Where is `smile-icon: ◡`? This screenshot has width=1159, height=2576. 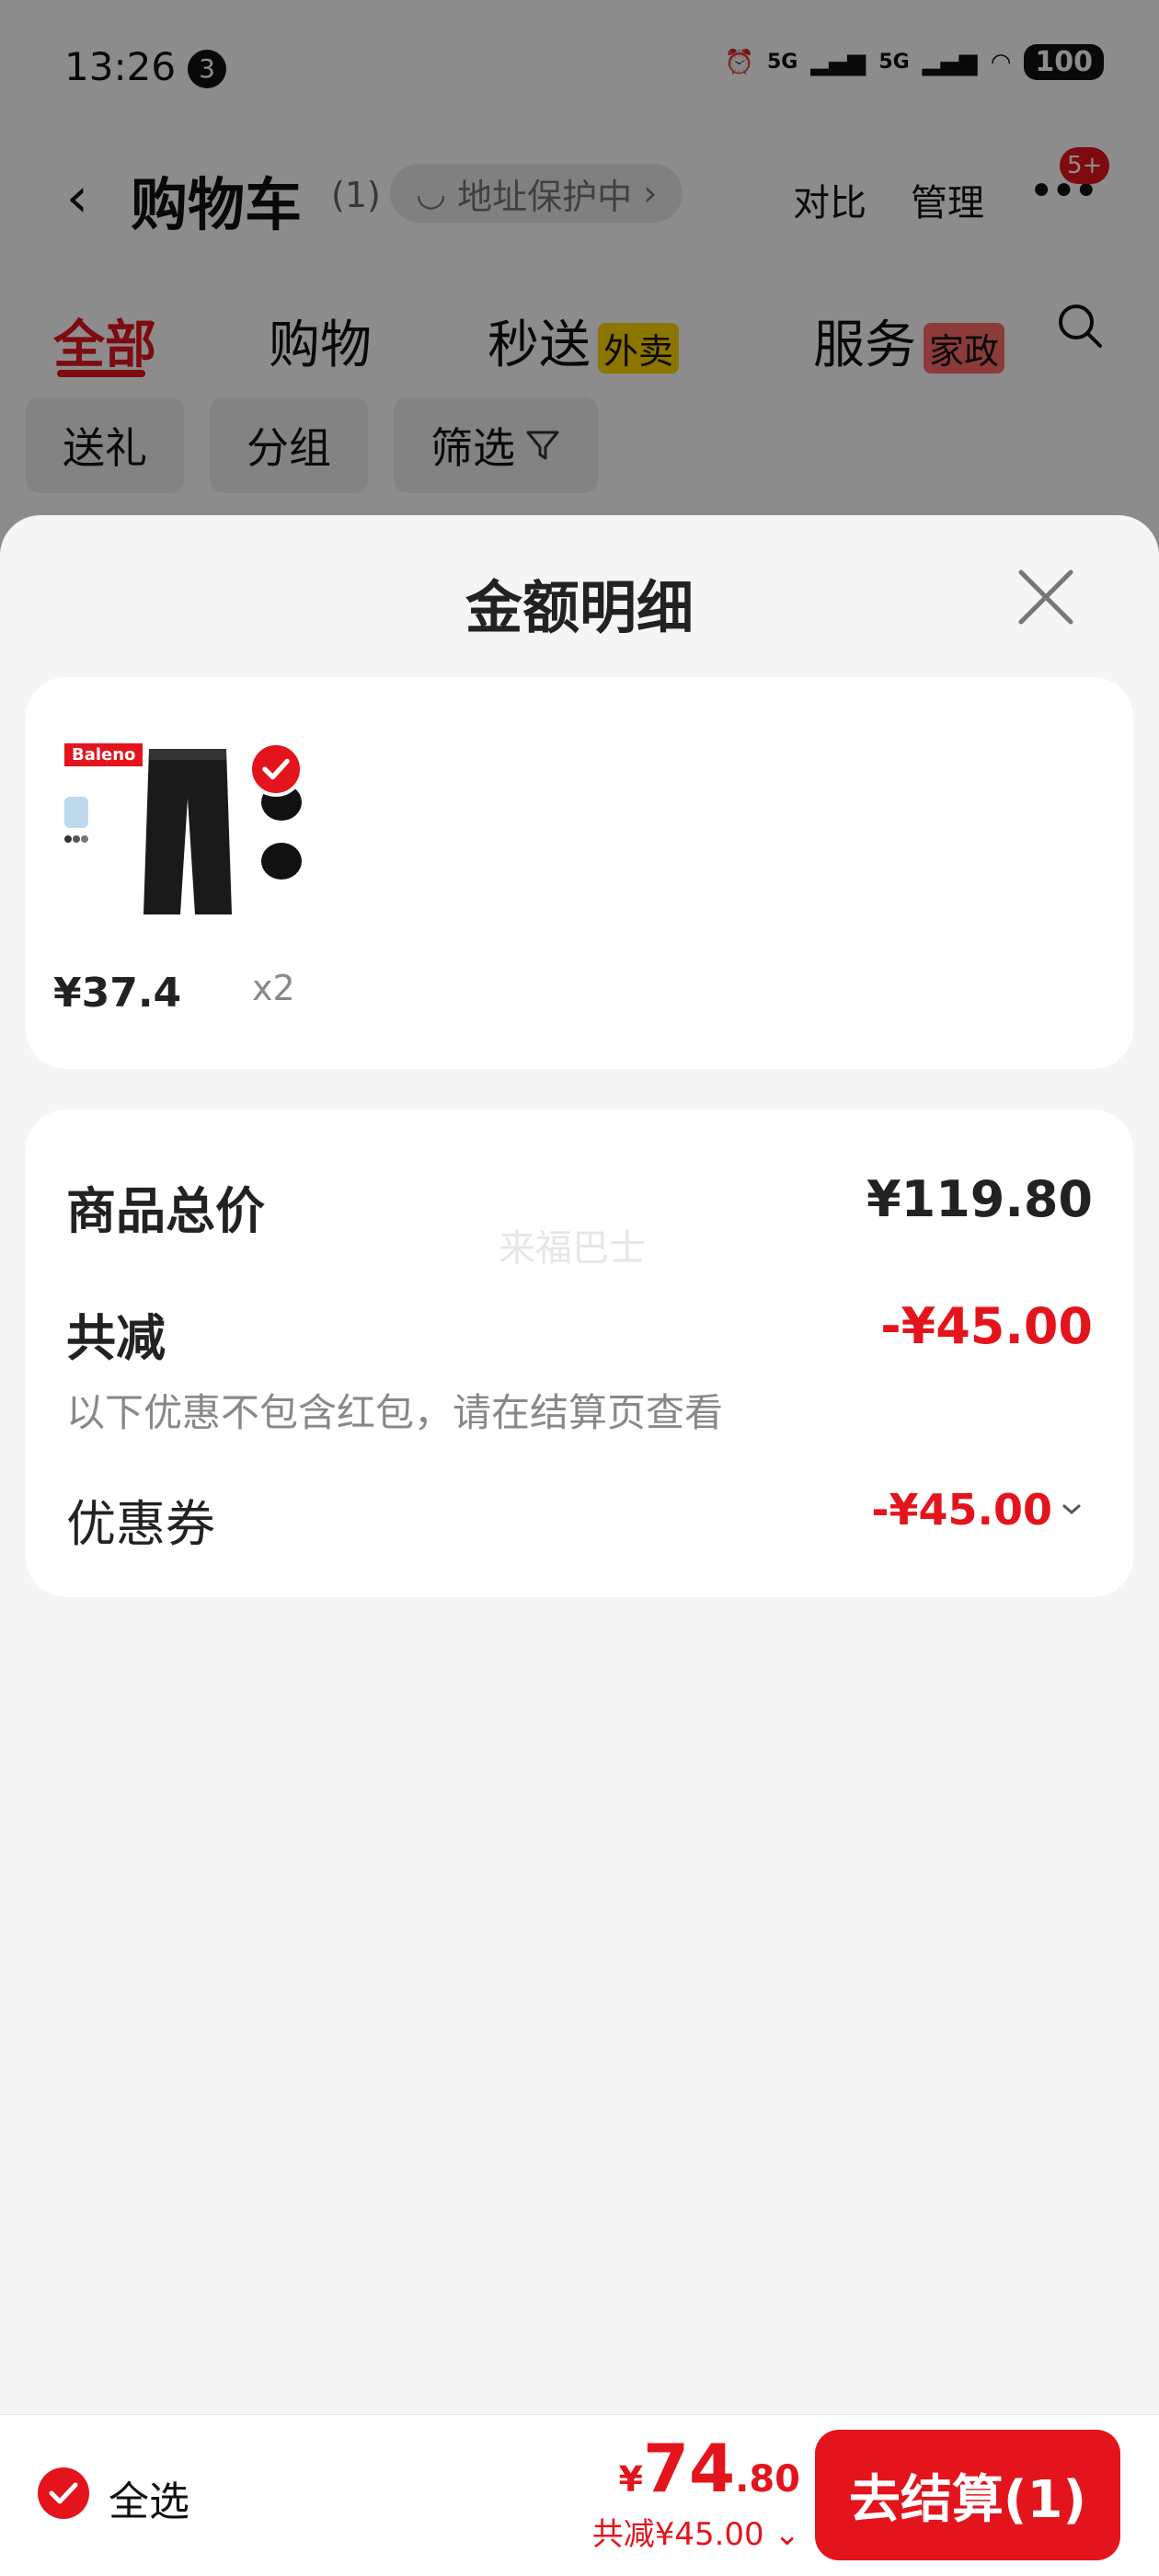
smile-icon: ◡ is located at coordinates (431, 193).